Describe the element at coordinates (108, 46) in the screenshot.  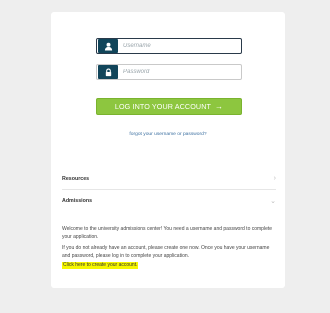
I see `user-icon` at that location.